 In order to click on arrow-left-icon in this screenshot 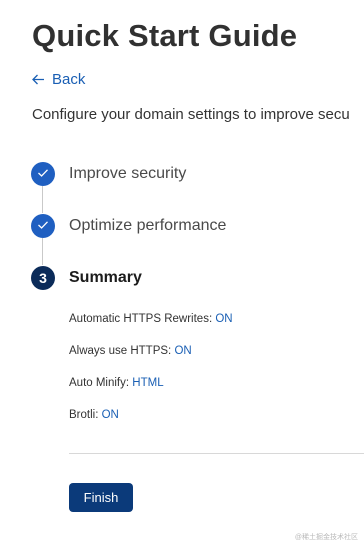, I will do `click(38, 79)`.